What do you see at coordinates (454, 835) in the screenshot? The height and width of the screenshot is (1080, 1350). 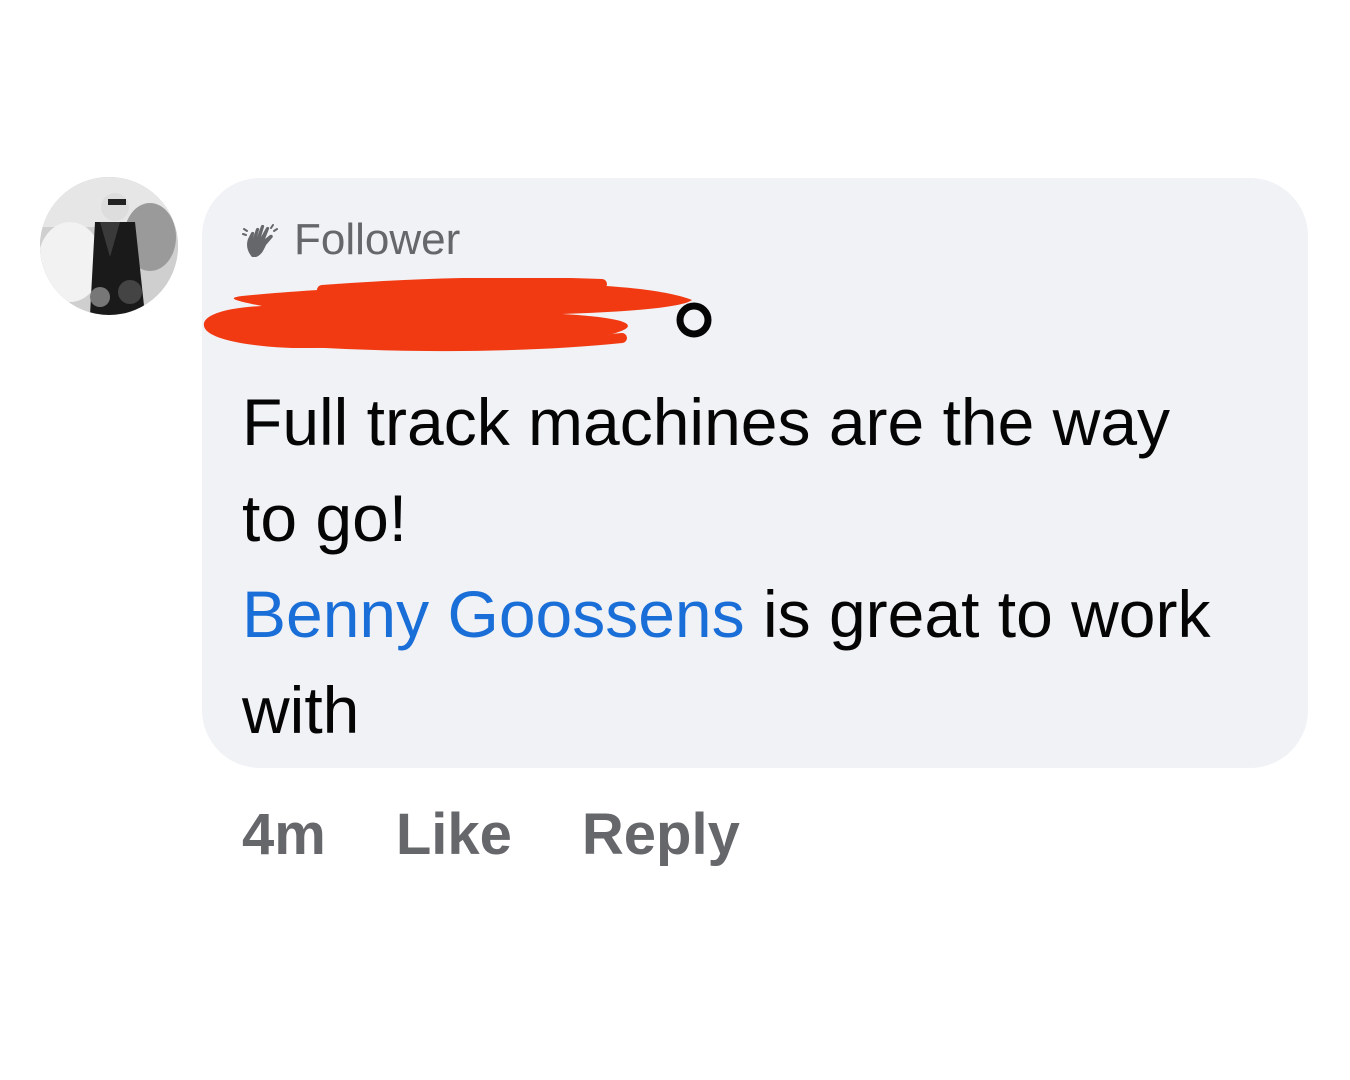 I see `like-button: Like` at bounding box center [454, 835].